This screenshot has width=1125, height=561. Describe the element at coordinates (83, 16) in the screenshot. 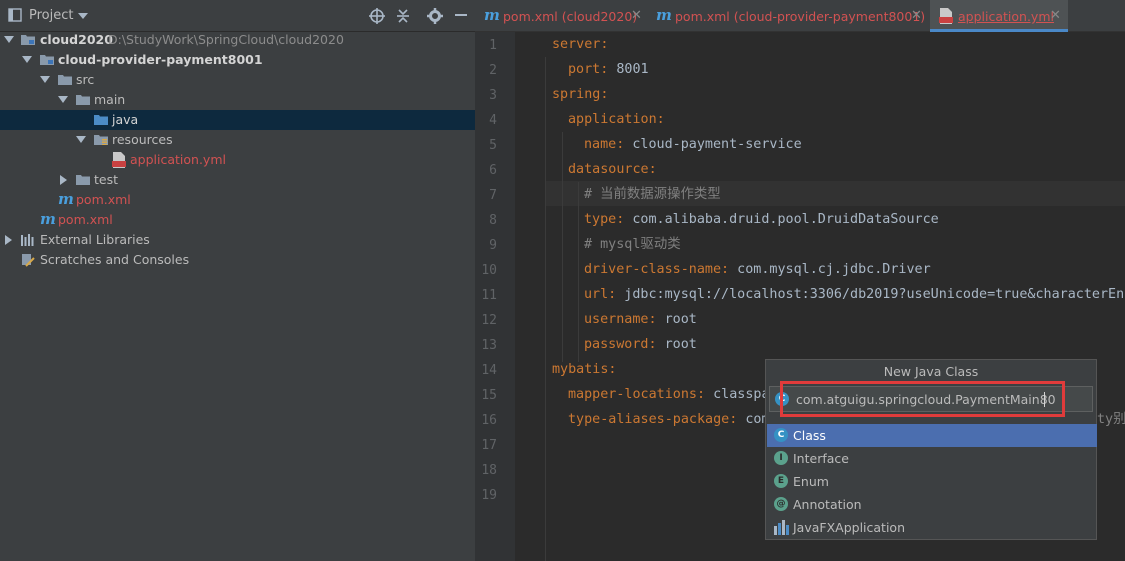

I see `view-dropdown-icon` at that location.